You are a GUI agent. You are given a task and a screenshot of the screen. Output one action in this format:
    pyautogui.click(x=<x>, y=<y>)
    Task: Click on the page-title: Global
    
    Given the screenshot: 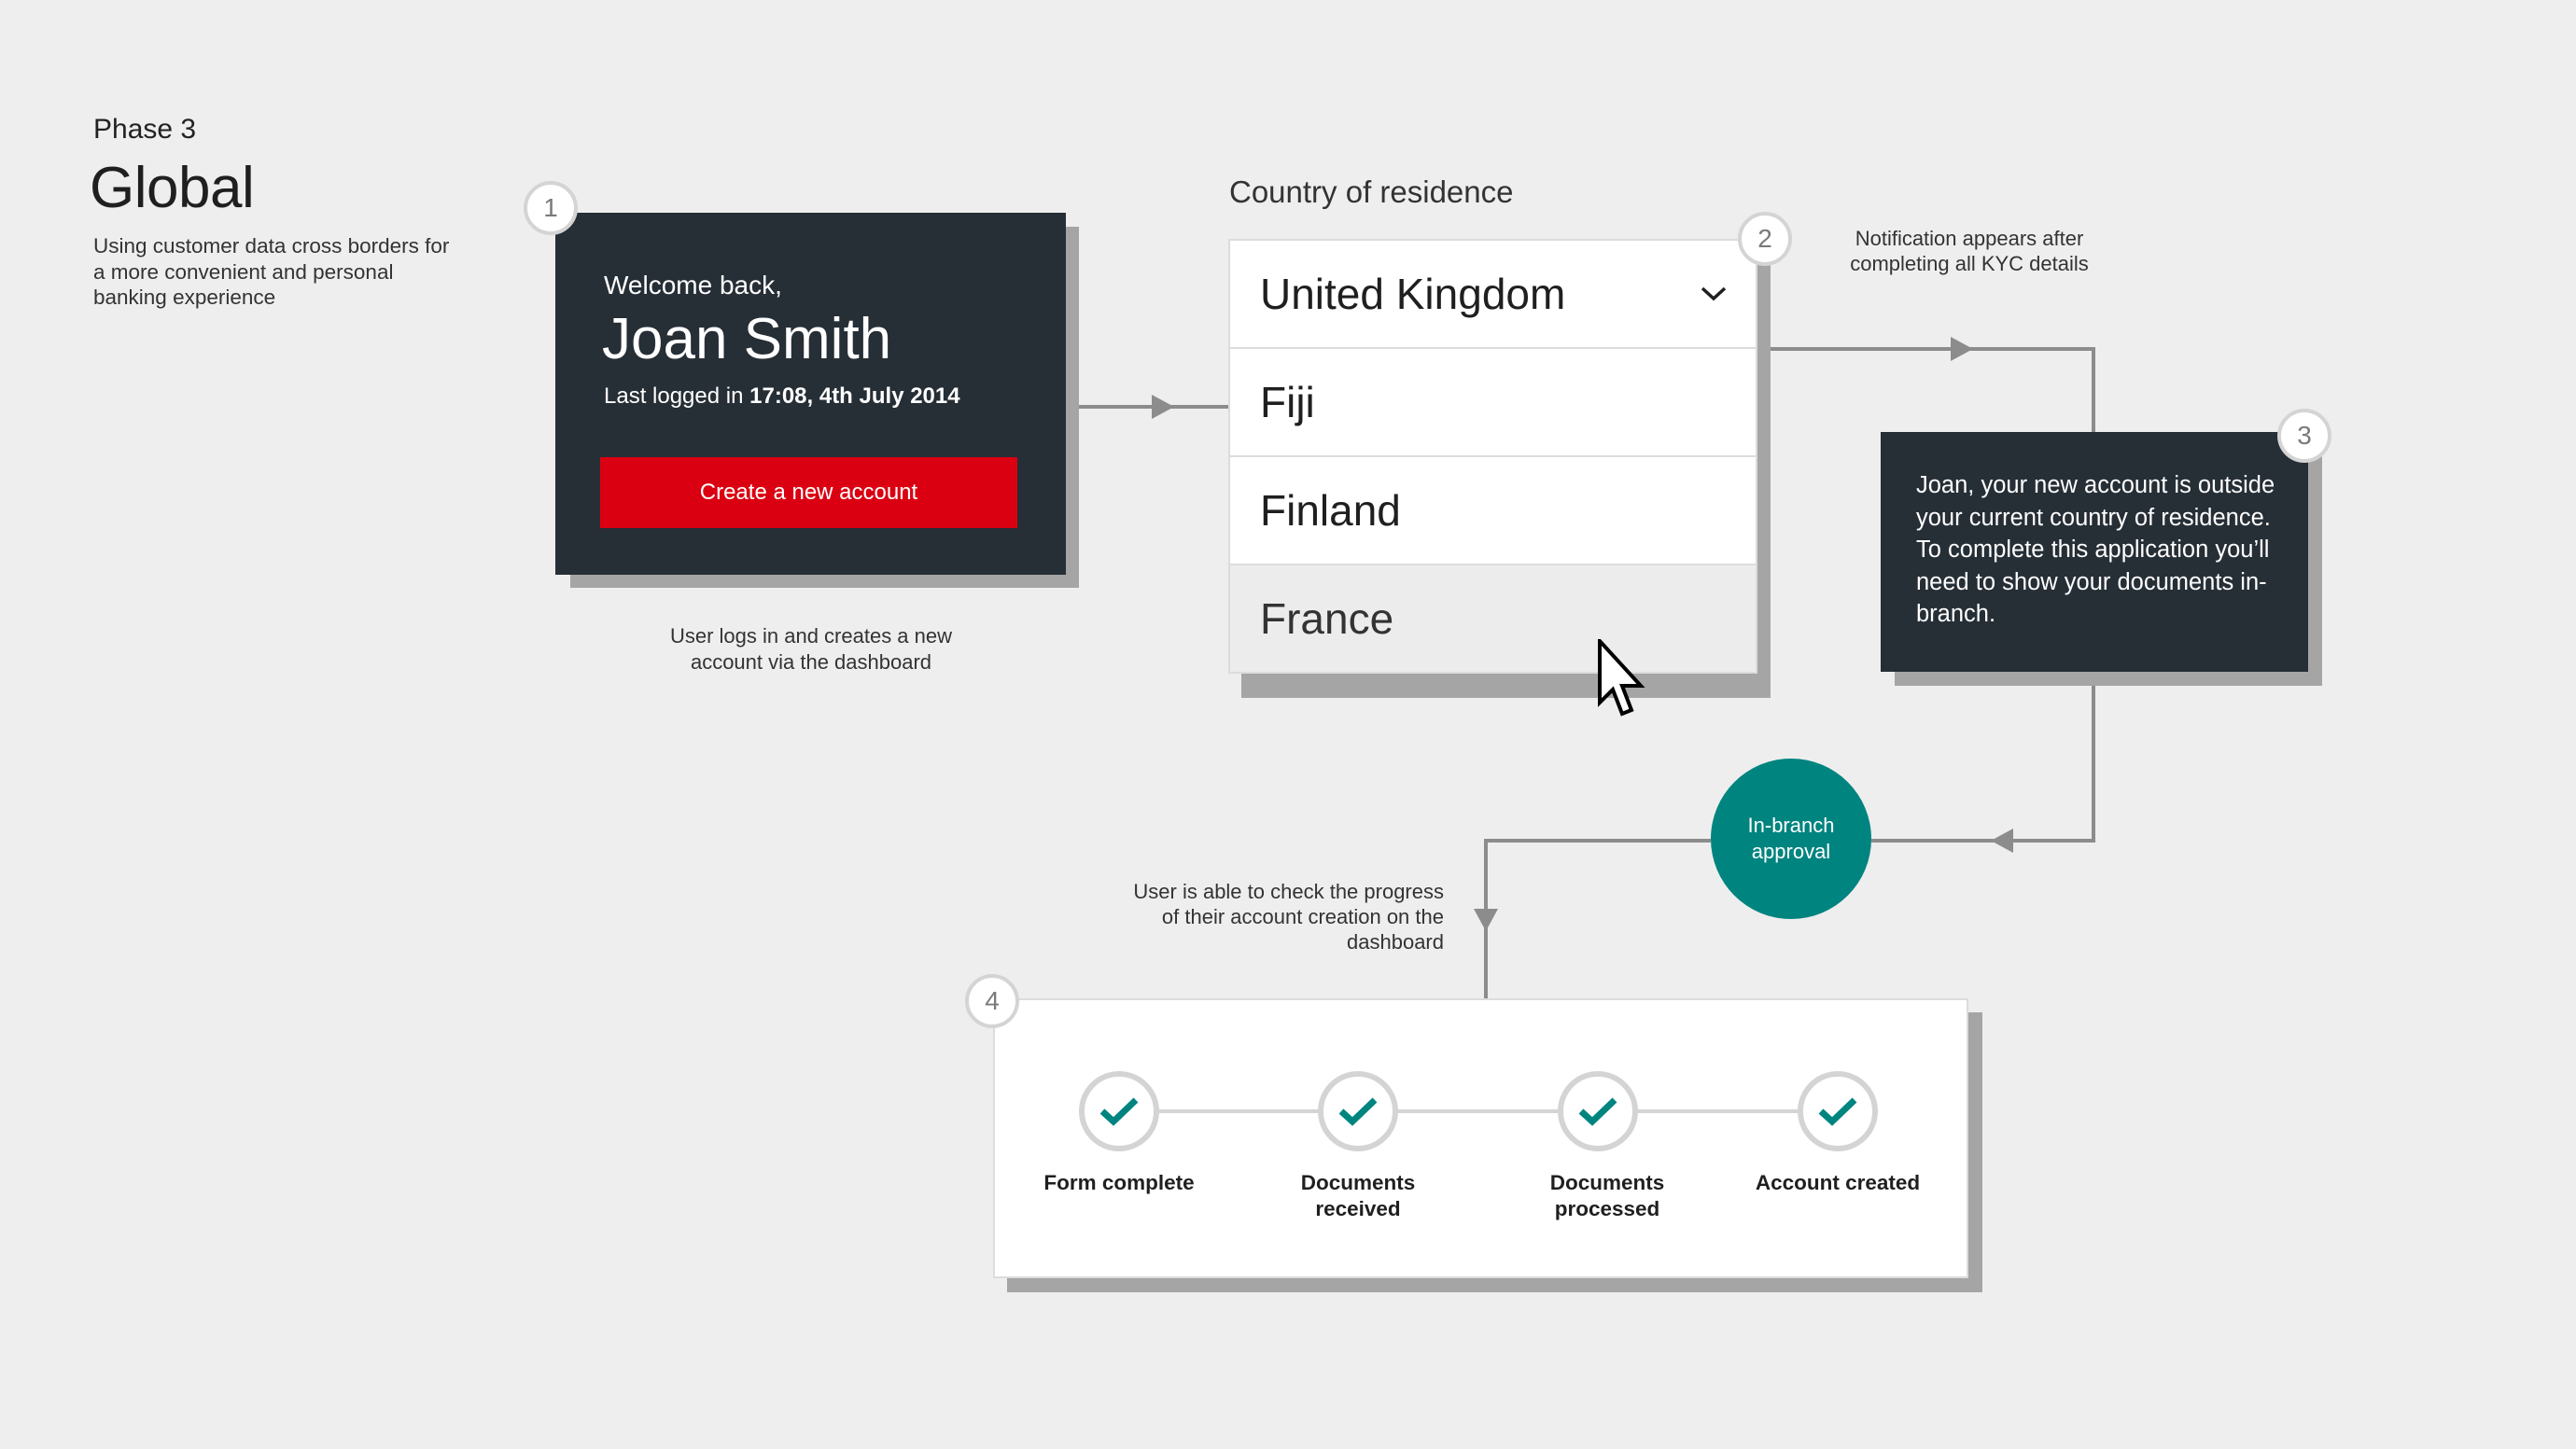 What is the action you would take?
    pyautogui.click(x=172, y=188)
    